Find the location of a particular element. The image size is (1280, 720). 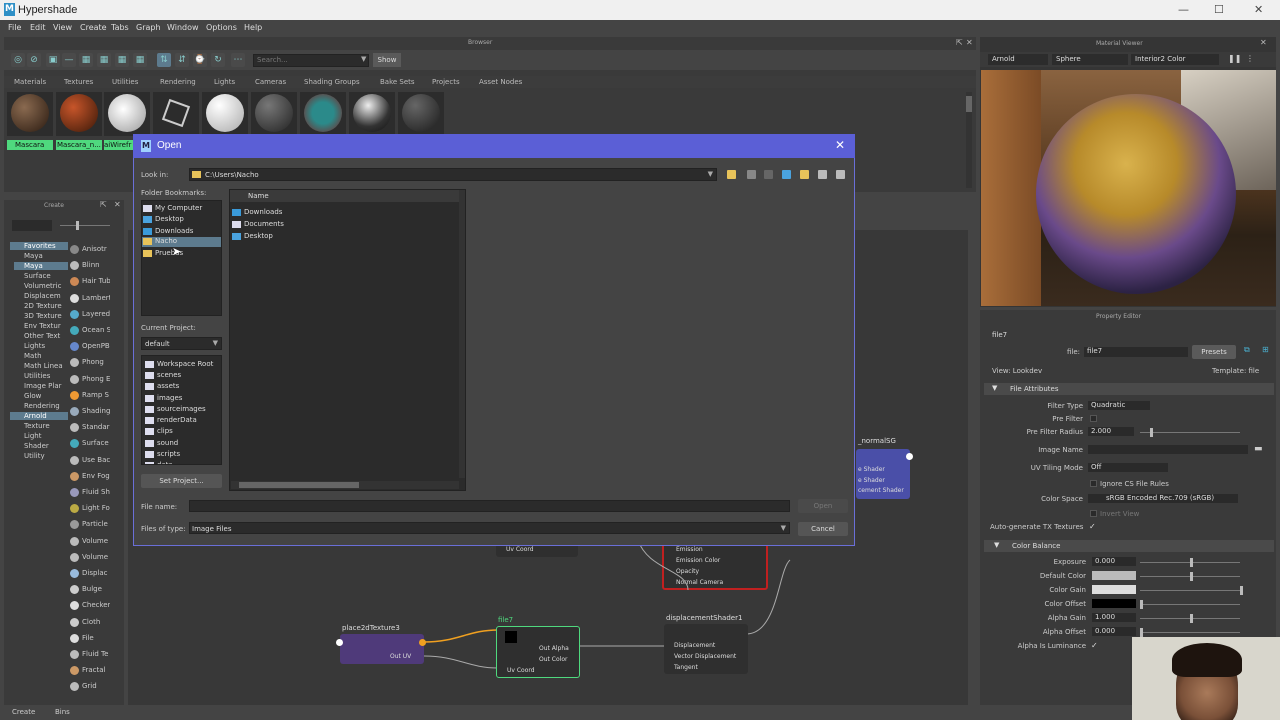

tab-materials: Materials is located at coordinates (30, 82).